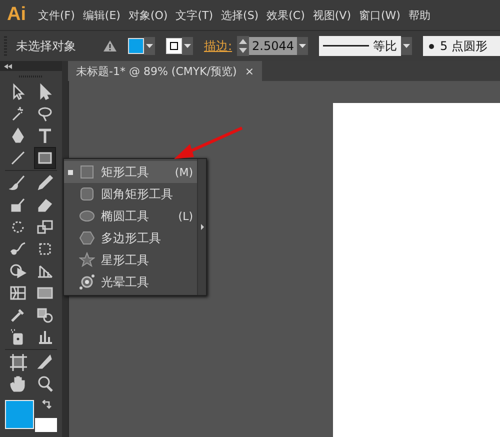  I want to click on flyout-menu-item: 光晕工具, so click(130, 282).